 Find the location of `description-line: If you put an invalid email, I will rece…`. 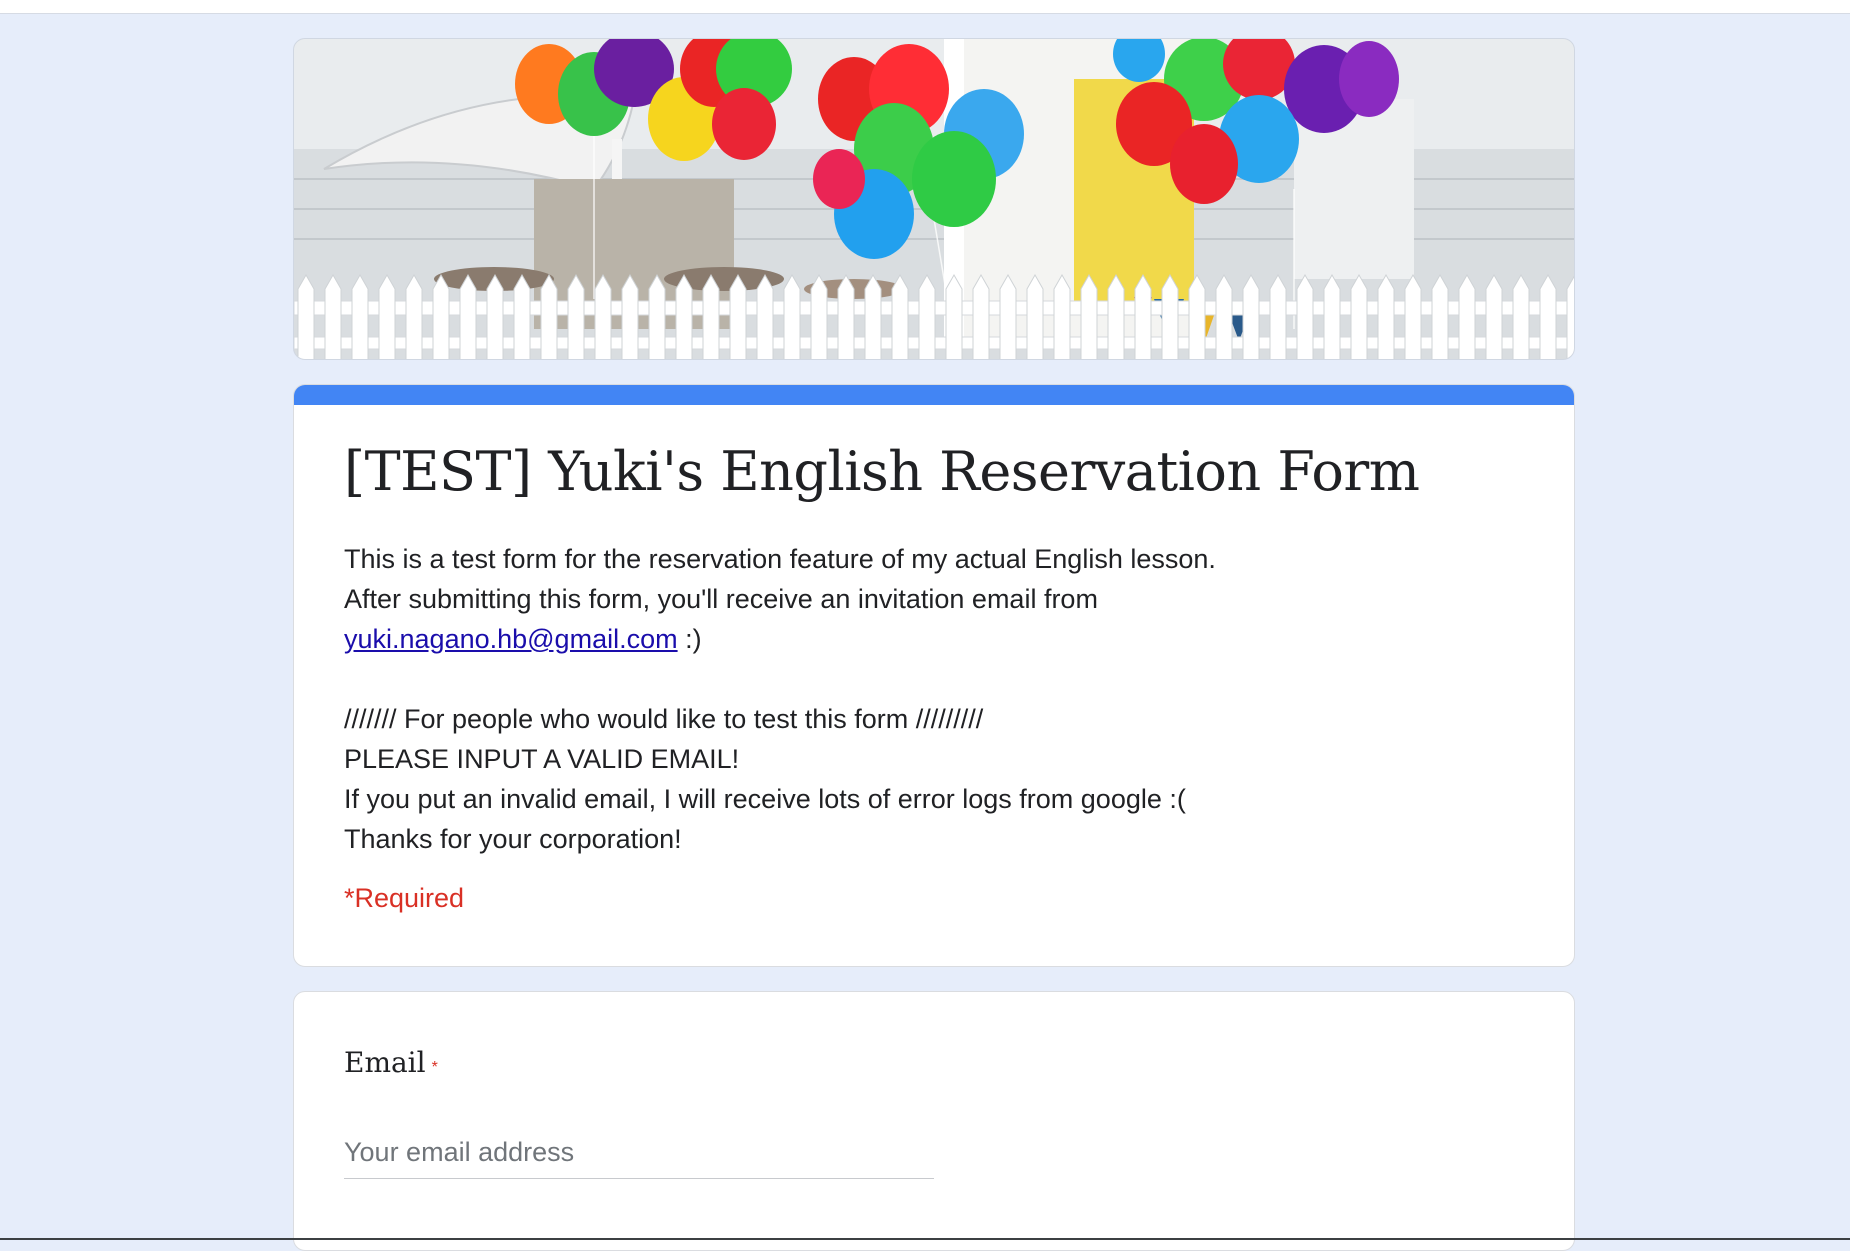

description-line: If you put an invalid email, I will rece… is located at coordinates (765, 799).